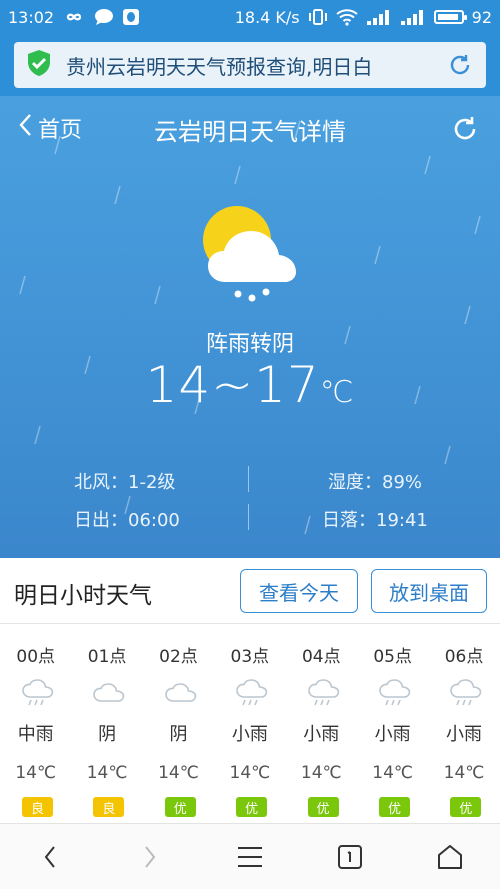 This screenshot has height=889, width=500. What do you see at coordinates (321, 657) in the screenshot?
I see `hour-time: 04点` at bounding box center [321, 657].